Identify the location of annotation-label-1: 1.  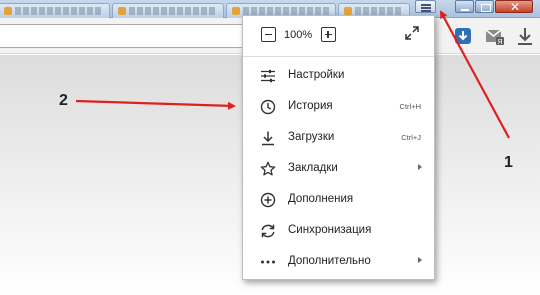
(508, 162).